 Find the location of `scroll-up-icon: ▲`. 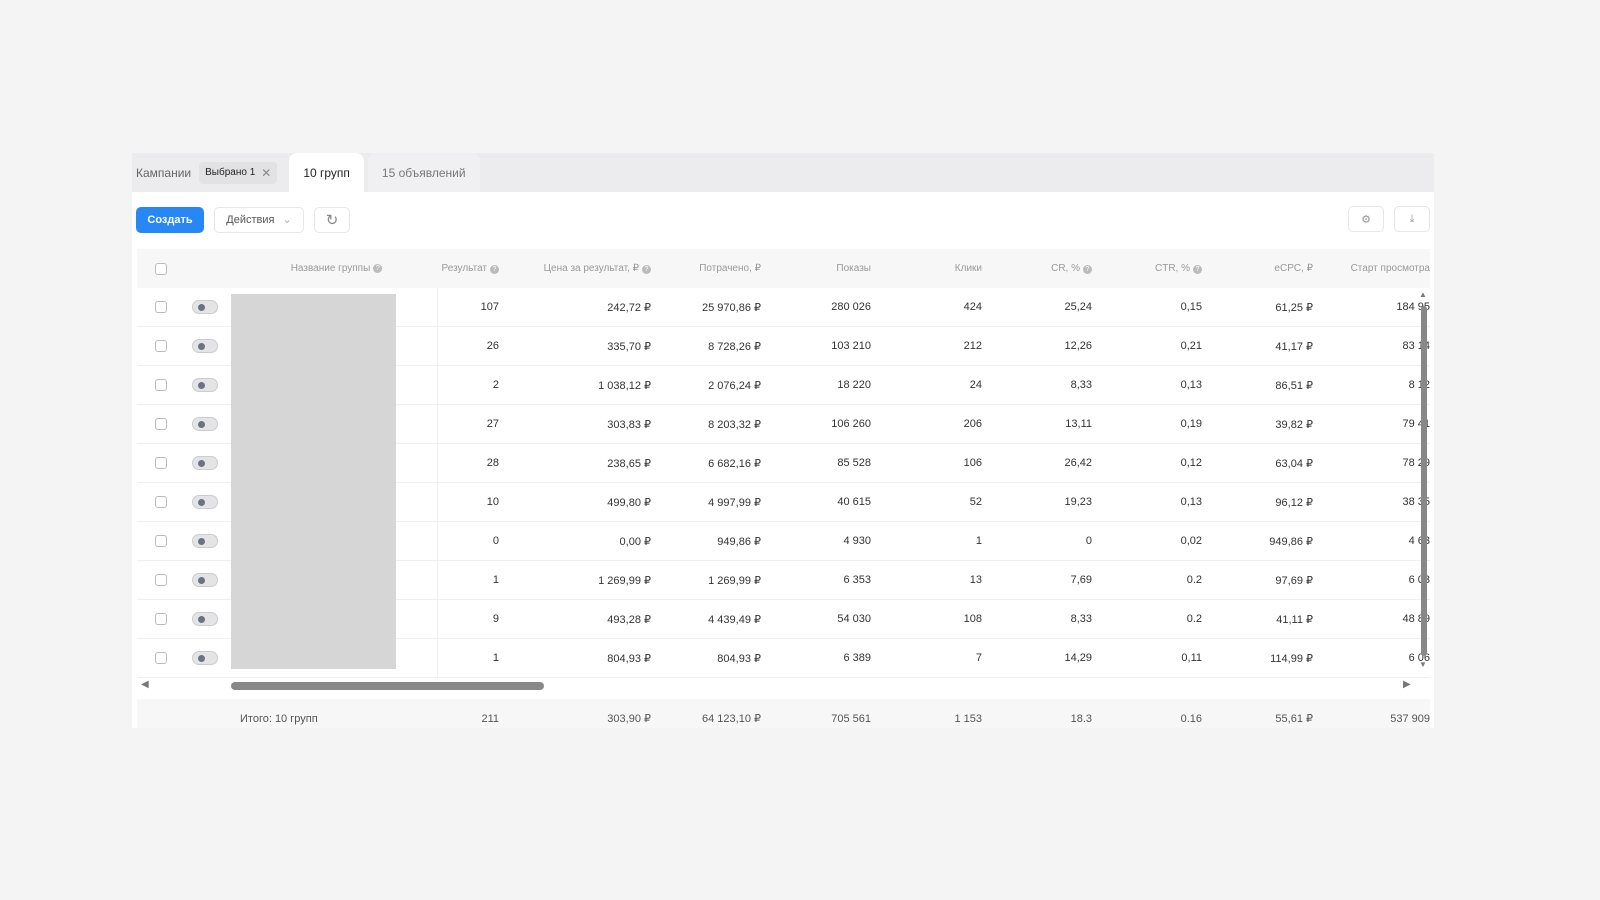

scroll-up-icon: ▲ is located at coordinates (1423, 294).